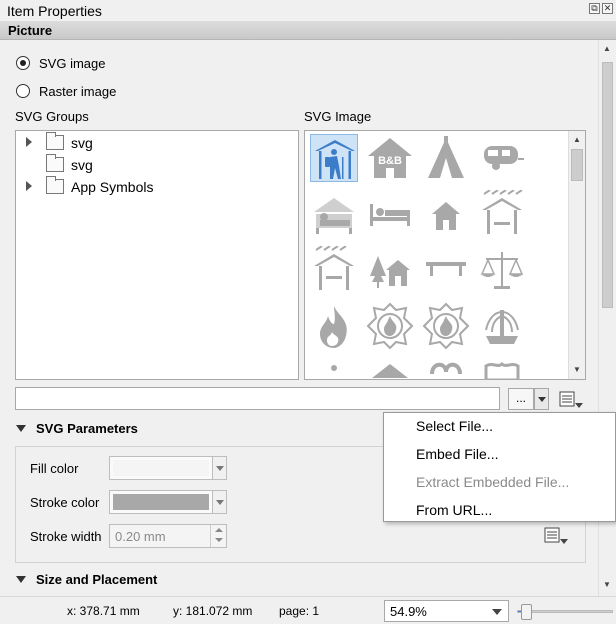  I want to click on title-bar: Item Properties ⧉ ✕, so click(308, 10).